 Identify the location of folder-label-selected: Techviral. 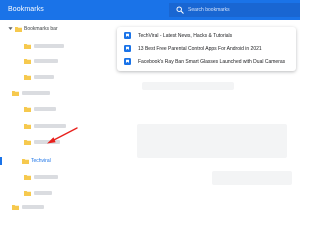
(41, 161).